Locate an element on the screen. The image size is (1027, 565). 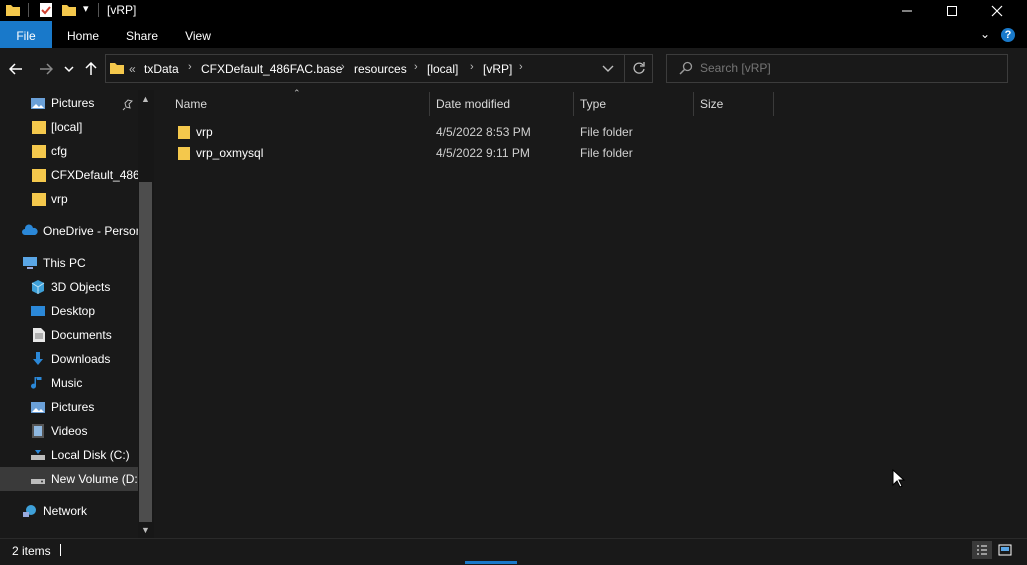
breadcrumb-vrp: [vRP] is located at coordinates (497, 69).